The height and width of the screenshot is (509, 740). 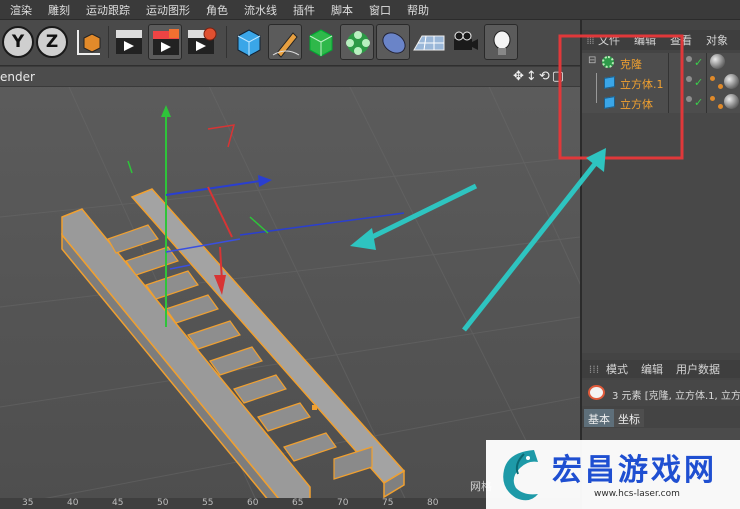 What do you see at coordinates (433, 503) in the screenshot?
I see `ruler-tick: 80` at bounding box center [433, 503].